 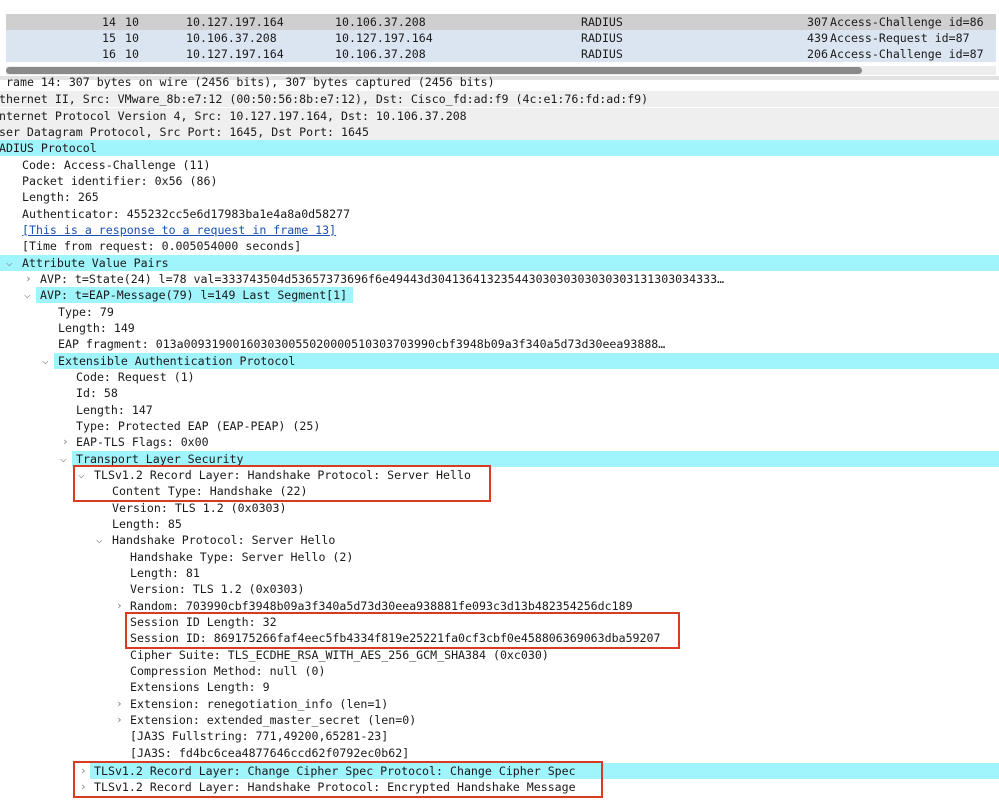 I want to click on tree-item-label: Id: 58, so click(x=97, y=393).